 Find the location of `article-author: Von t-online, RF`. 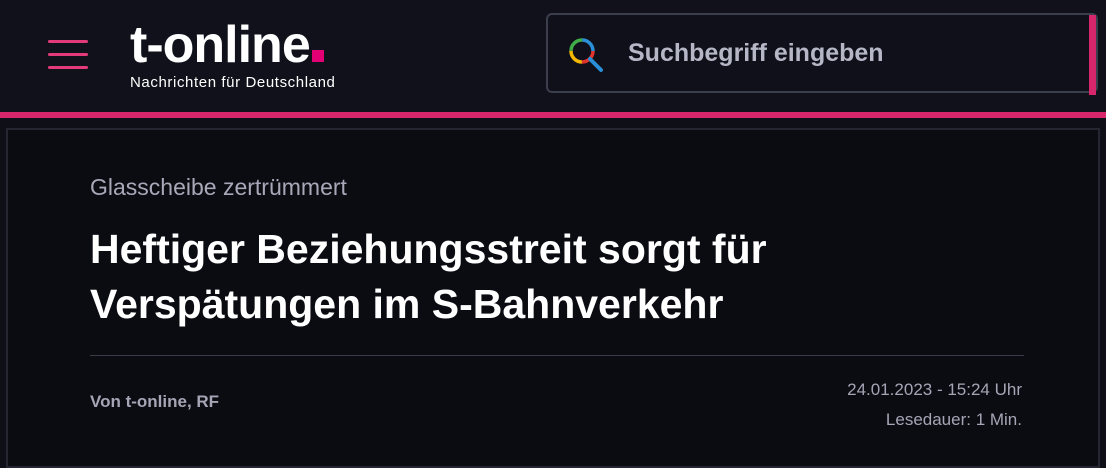

article-author: Von t-online, RF is located at coordinates (154, 402).